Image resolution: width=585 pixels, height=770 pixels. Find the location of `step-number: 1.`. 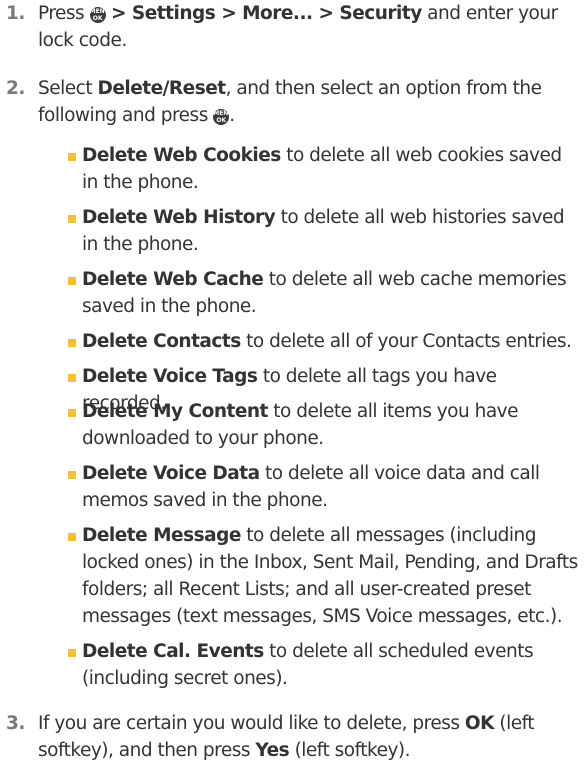

step-number: 1. is located at coordinates (15, 13).